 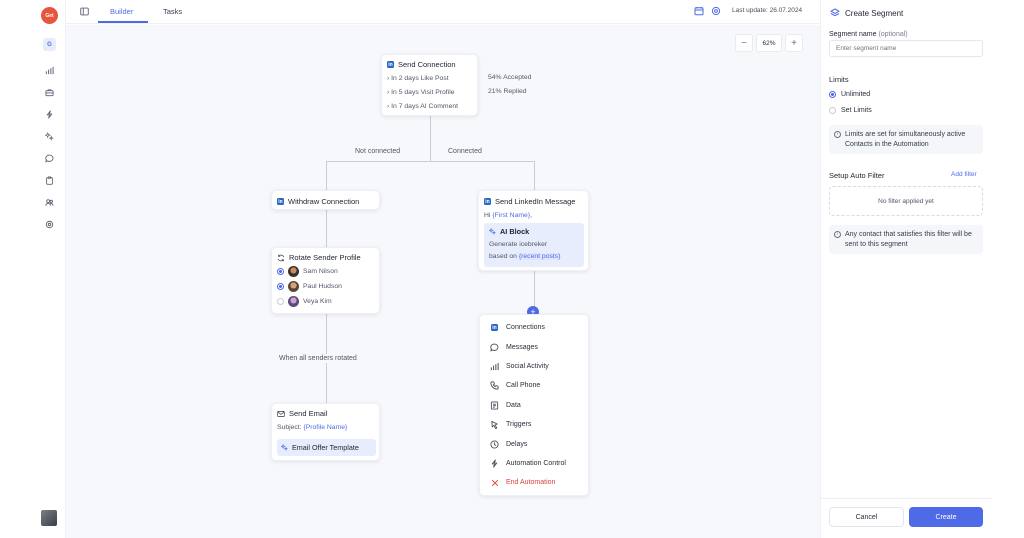 I want to click on step-text: In 7 days AI Comment, so click(x=425, y=106).